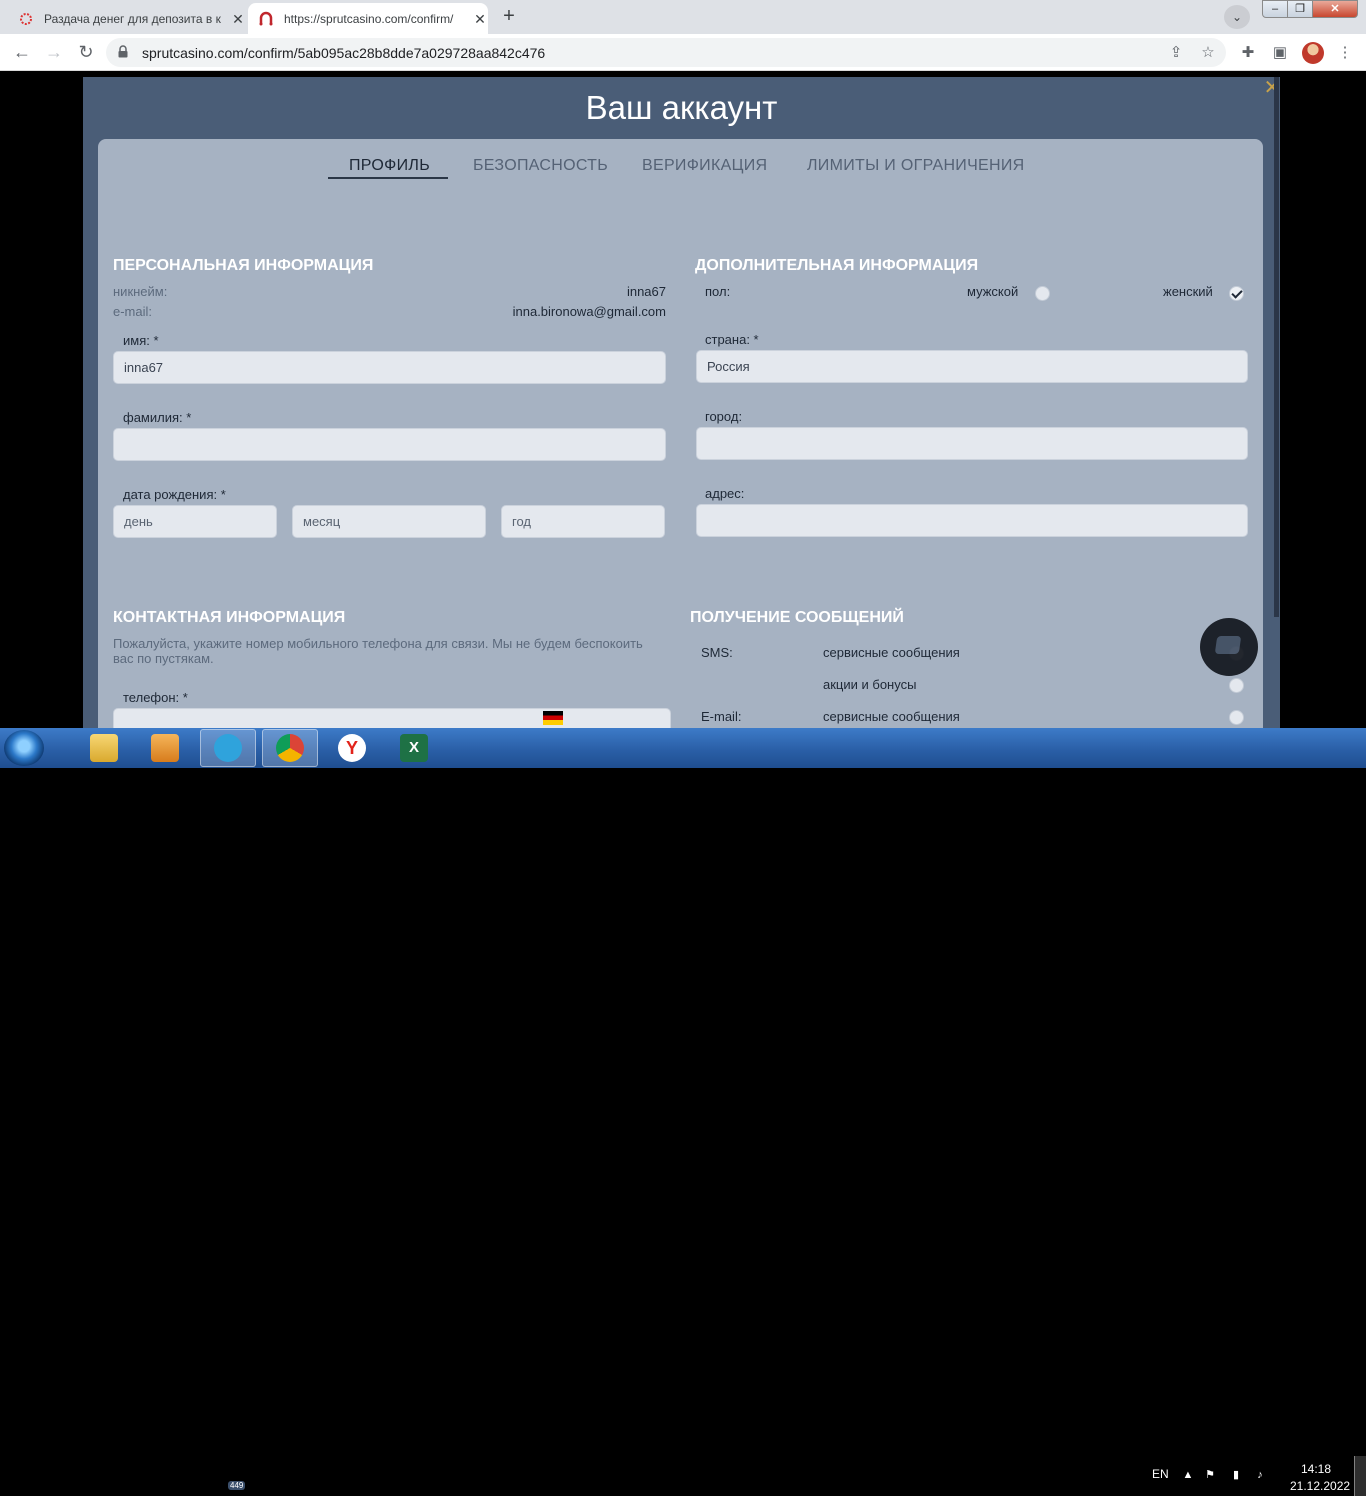  What do you see at coordinates (352, 748) in the screenshot?
I see `yandex-browser-icon: Y` at bounding box center [352, 748].